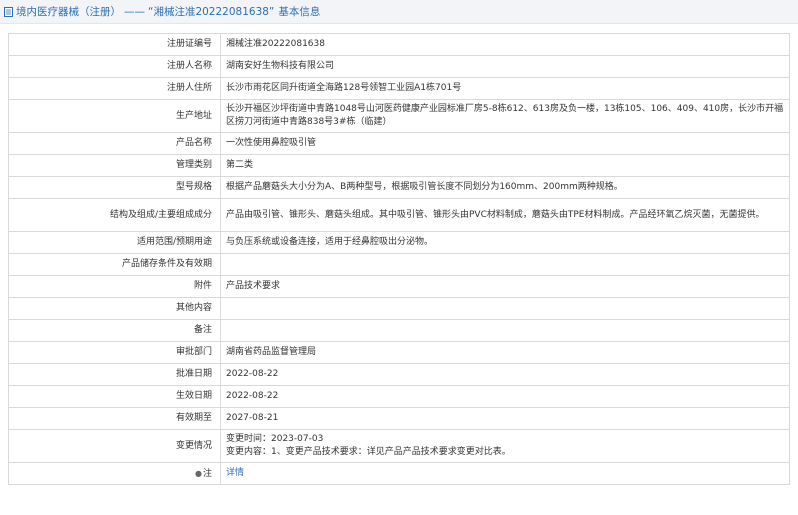 This screenshot has height=515, width=798. I want to click on label-cell: 管理类别, so click(114, 165).